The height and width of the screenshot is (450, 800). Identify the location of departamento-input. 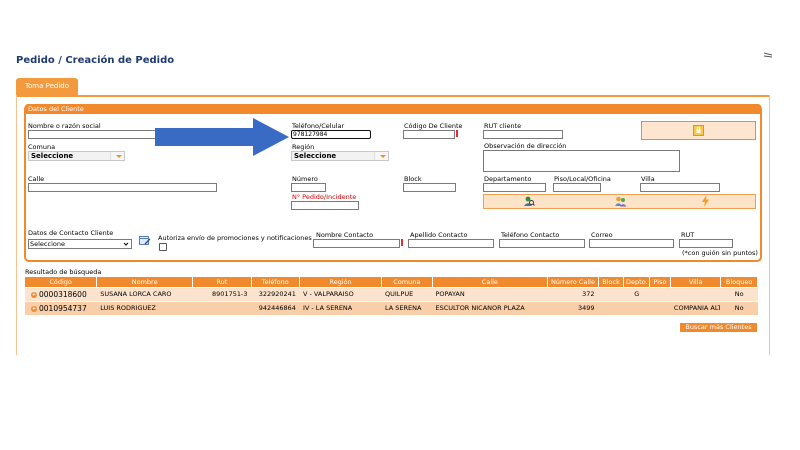
(514, 187).